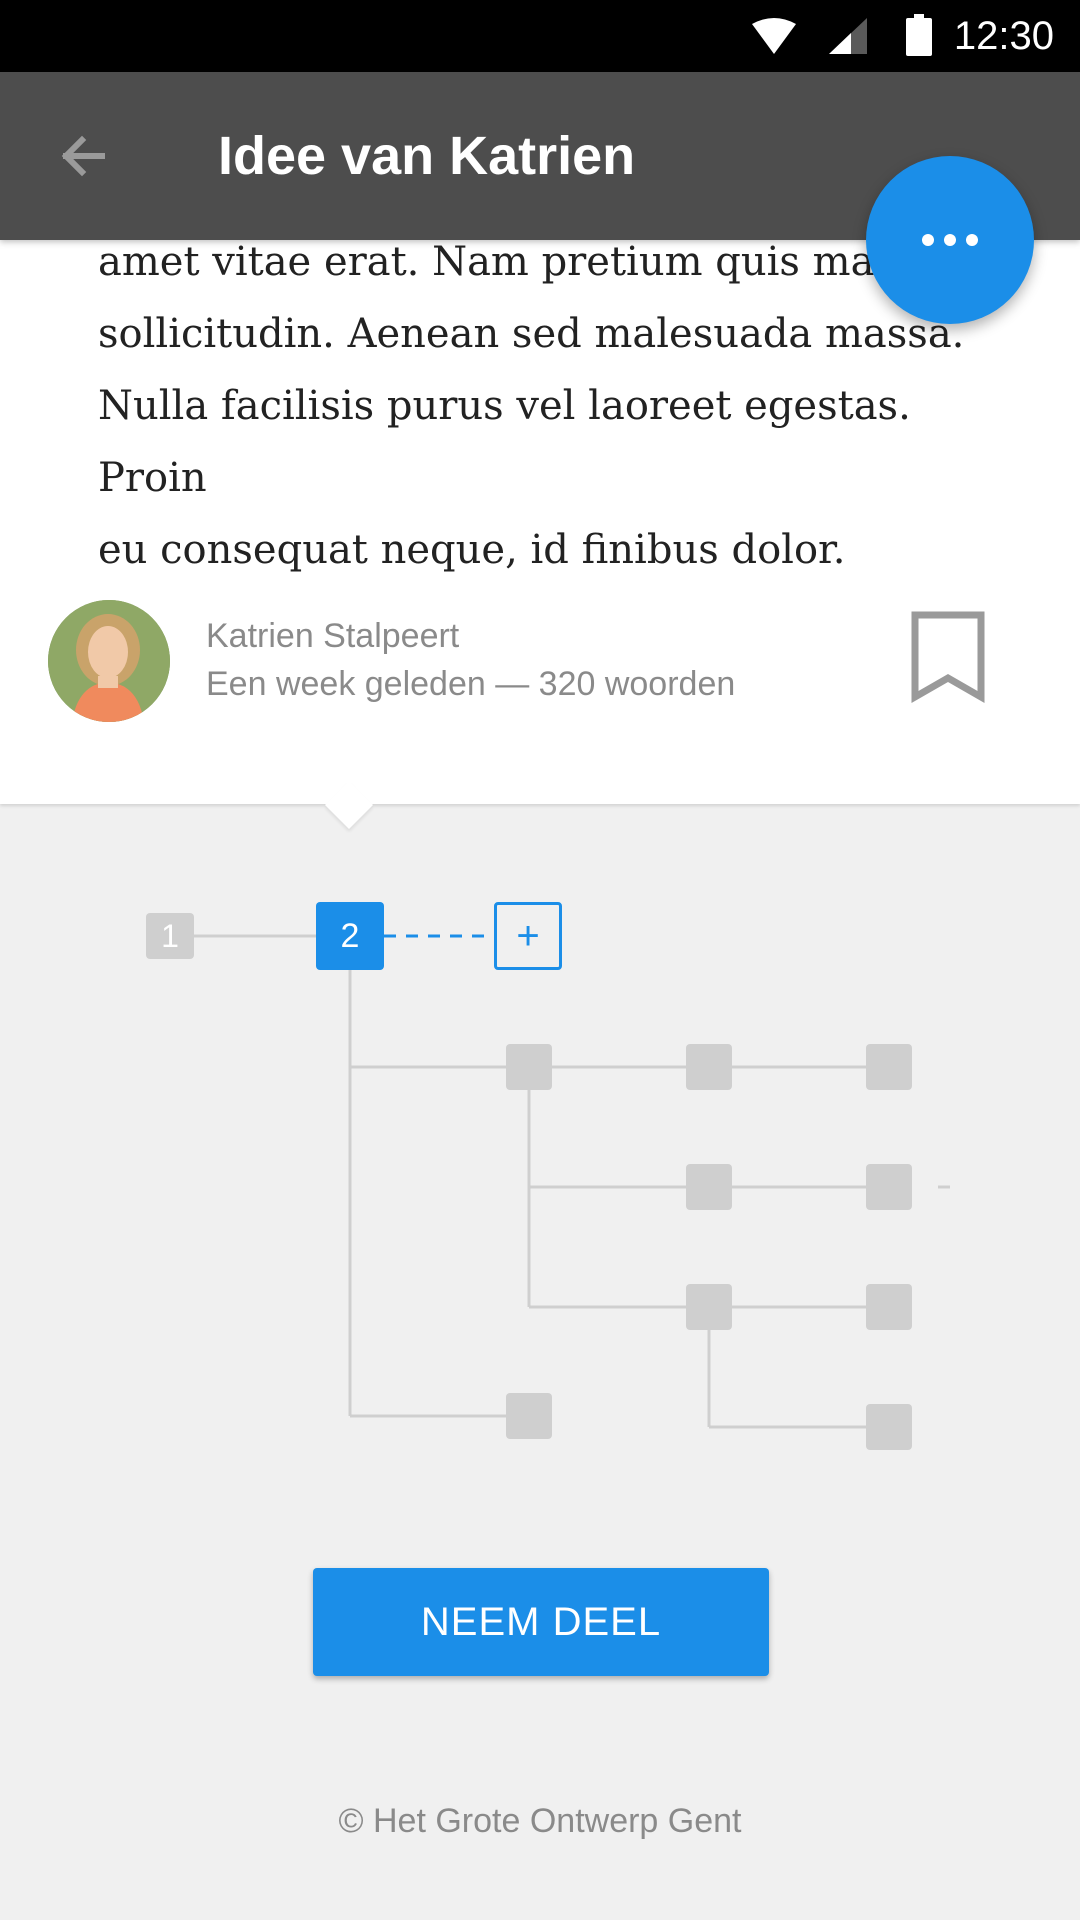 The width and height of the screenshot is (1080, 1920). I want to click on status-bar: 12:30, so click(540, 36).